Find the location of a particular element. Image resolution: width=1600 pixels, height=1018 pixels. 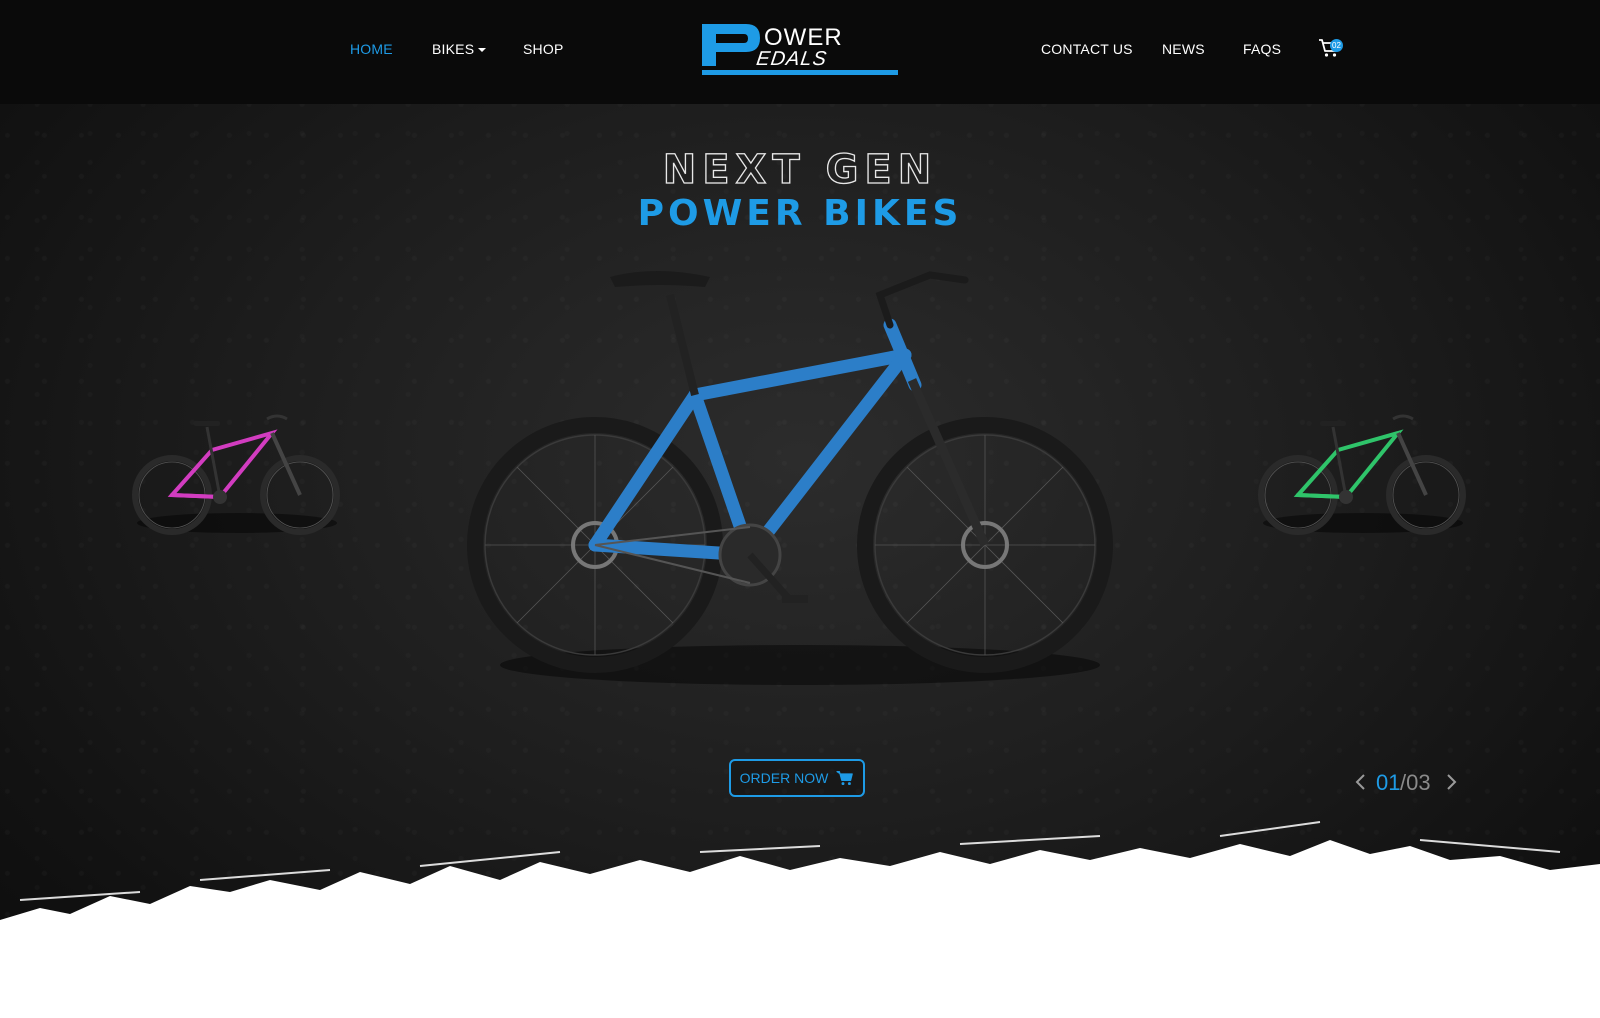

nav-home: HOME is located at coordinates (371, 49).